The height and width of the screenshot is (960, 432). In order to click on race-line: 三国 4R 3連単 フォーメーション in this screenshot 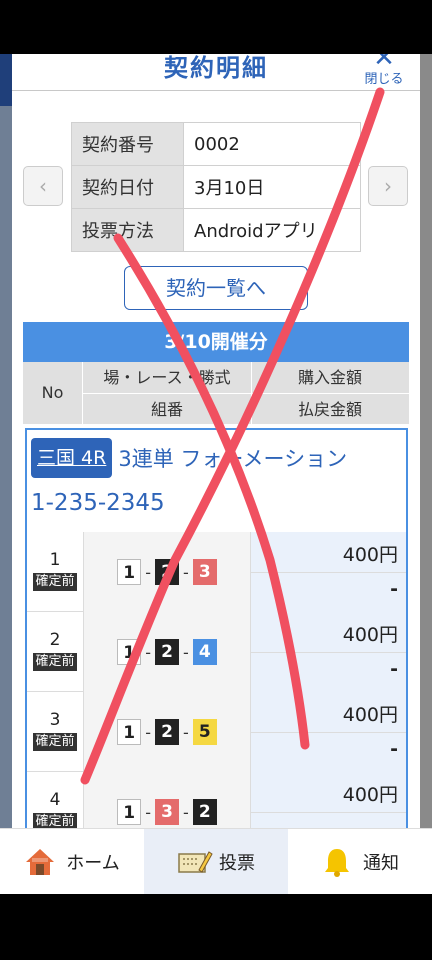, I will do `click(189, 458)`.